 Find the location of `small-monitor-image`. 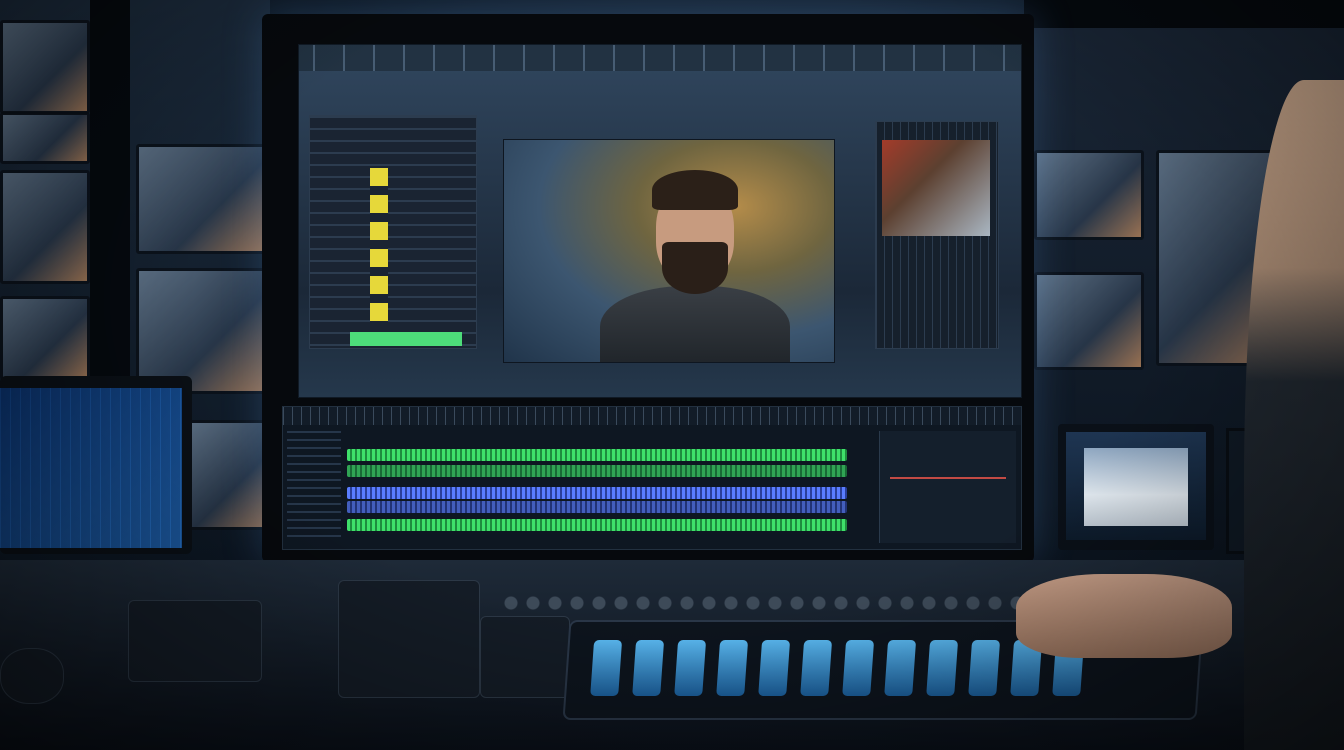

small-monitor-image is located at coordinates (1136, 487).